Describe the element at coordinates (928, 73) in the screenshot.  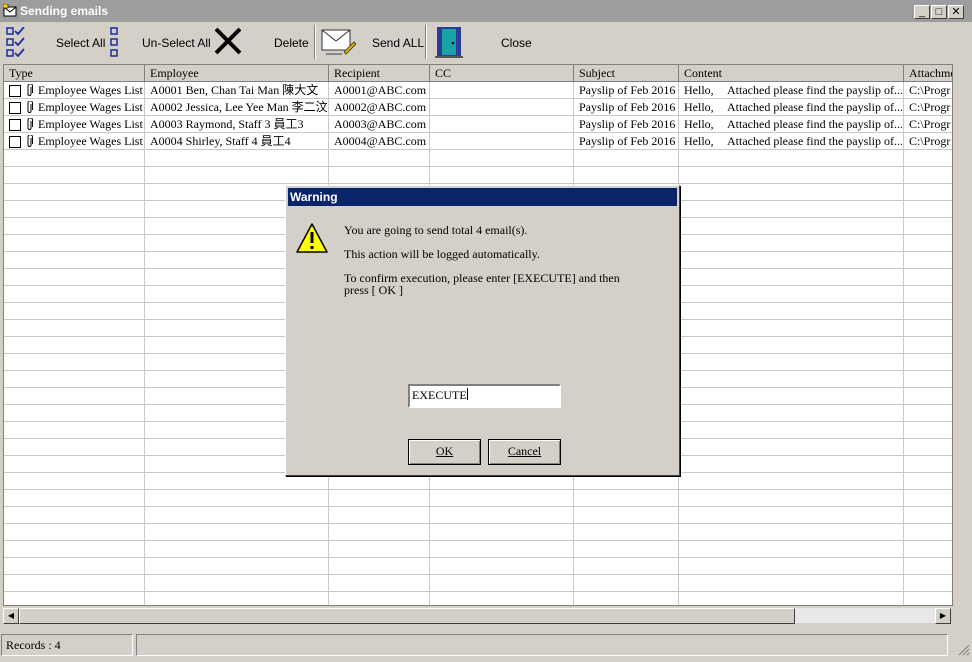
I see `column-header-attachment: Attachme` at that location.